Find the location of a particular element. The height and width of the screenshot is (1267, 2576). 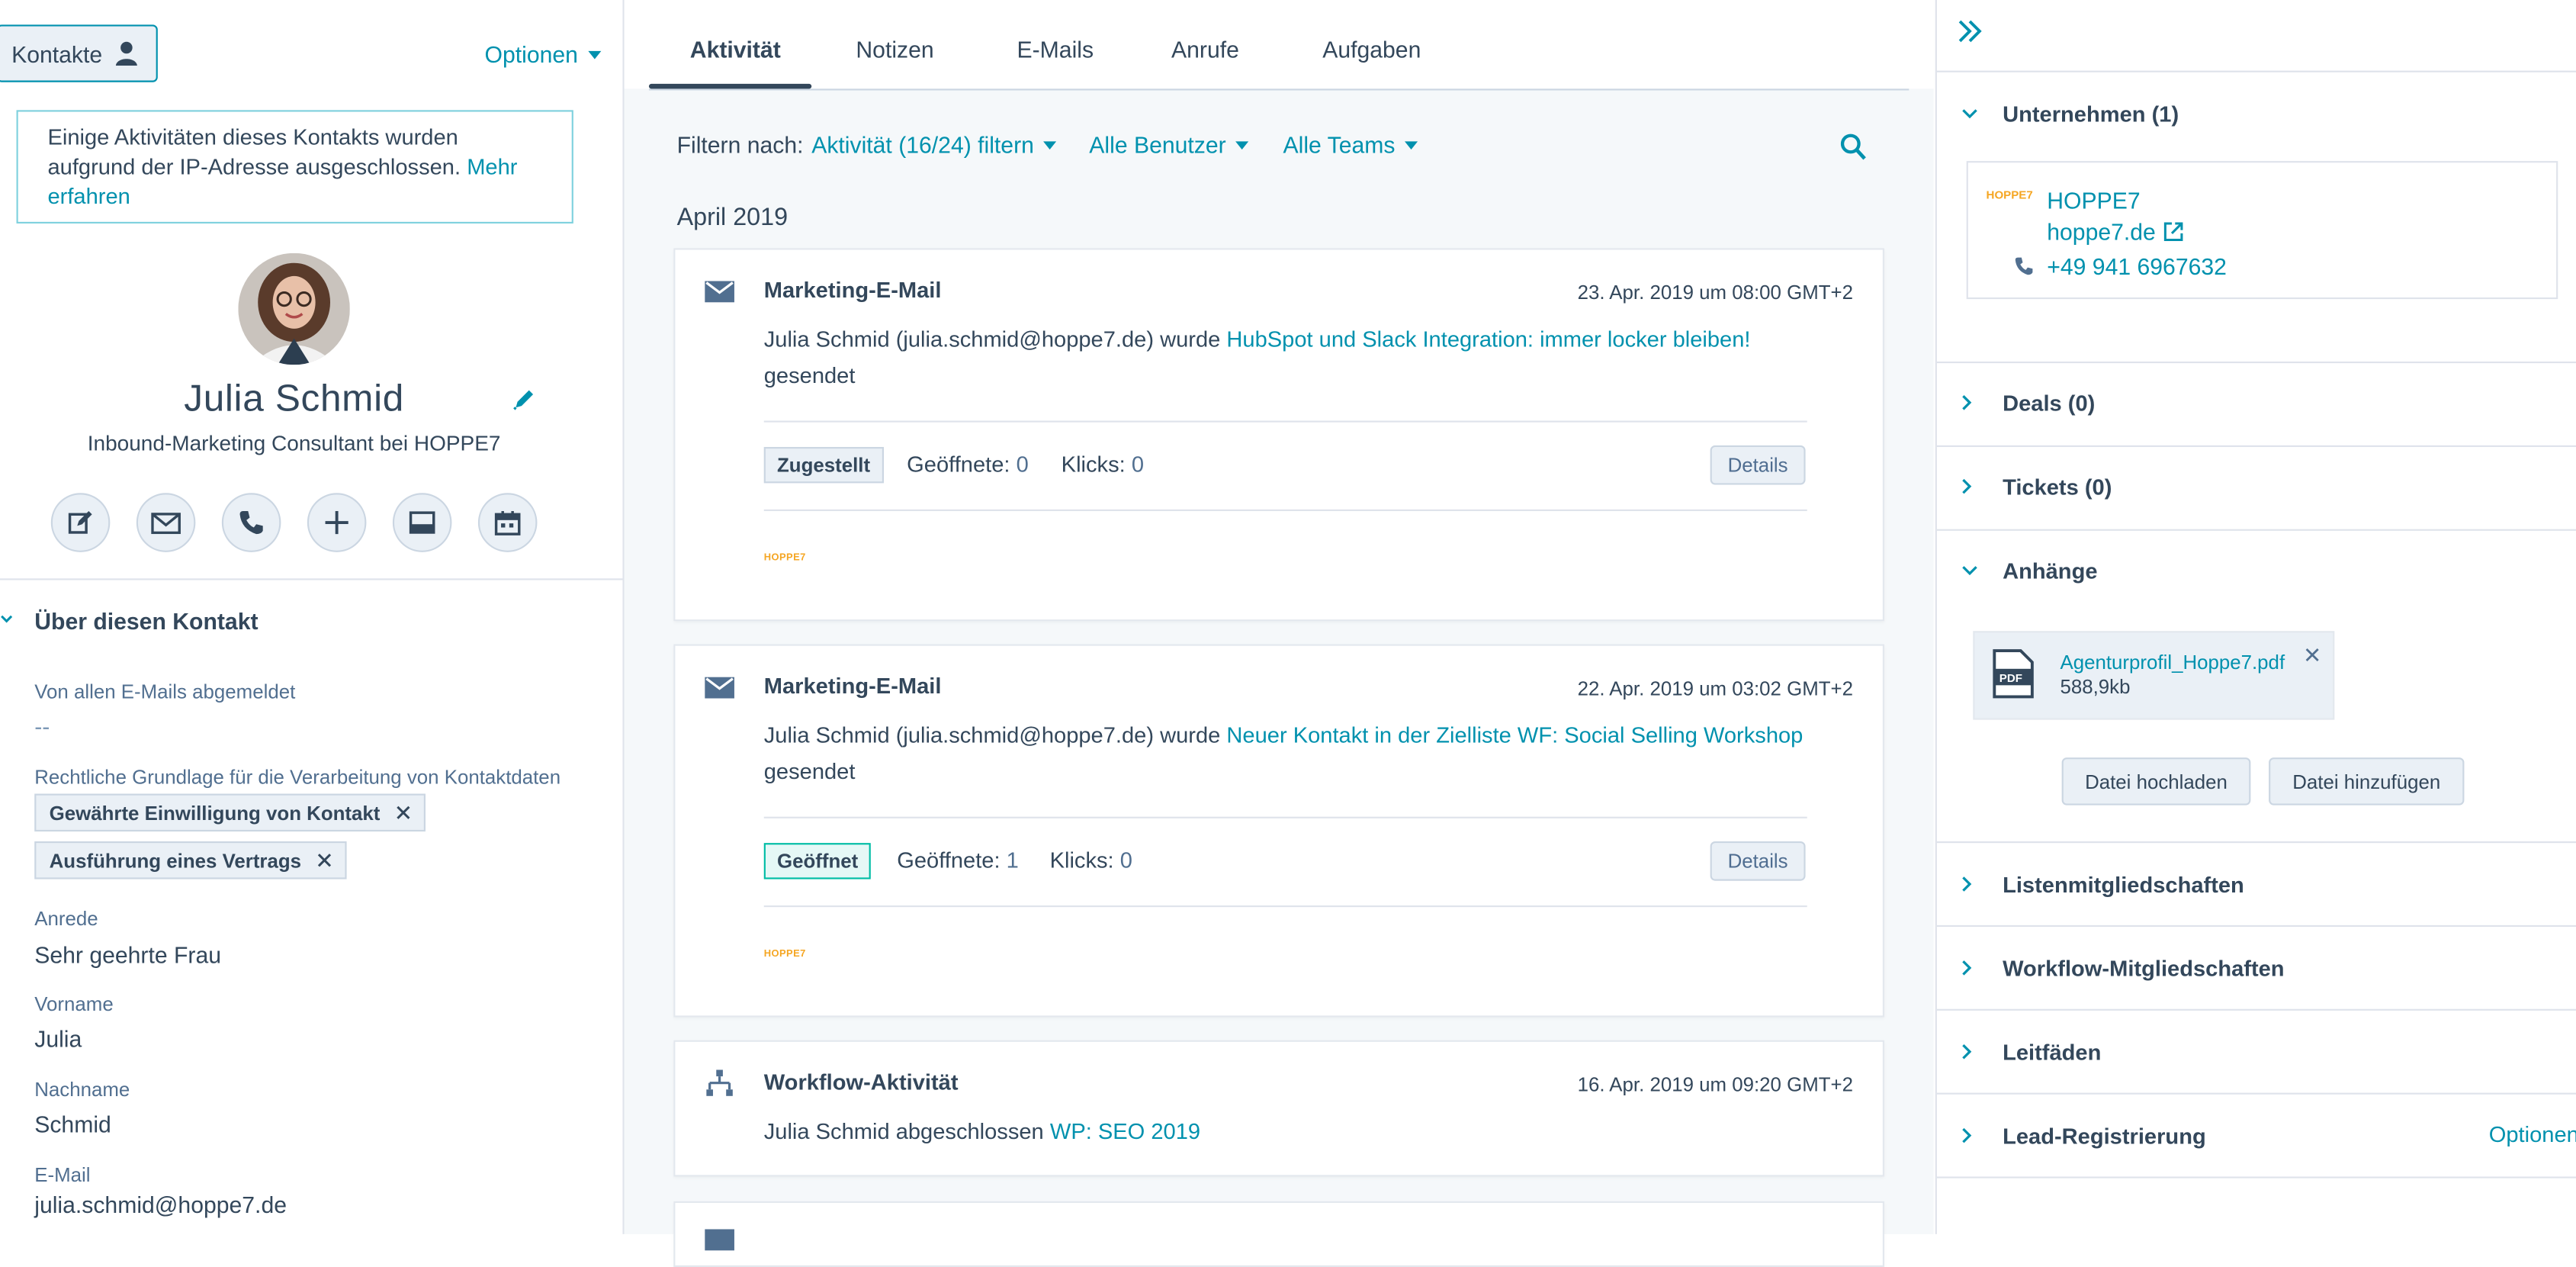

tab-tasks: Aufgaben is located at coordinates (1371, 49).